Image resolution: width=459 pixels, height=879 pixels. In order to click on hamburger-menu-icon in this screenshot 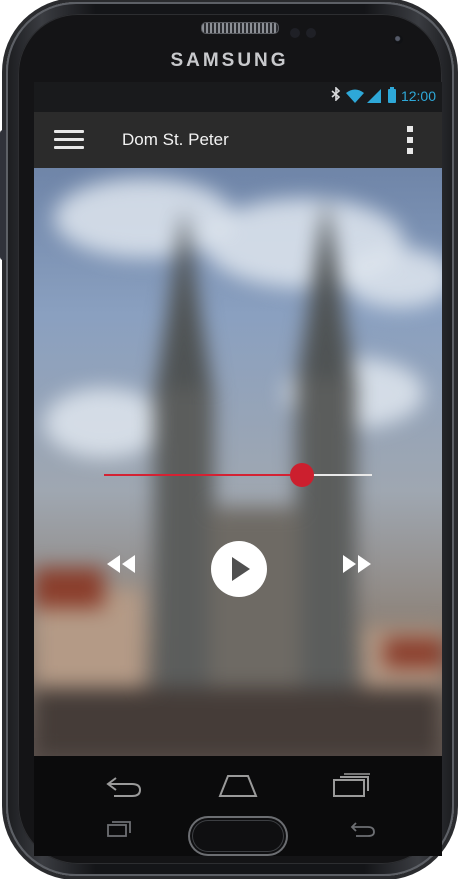, I will do `click(69, 140)`.